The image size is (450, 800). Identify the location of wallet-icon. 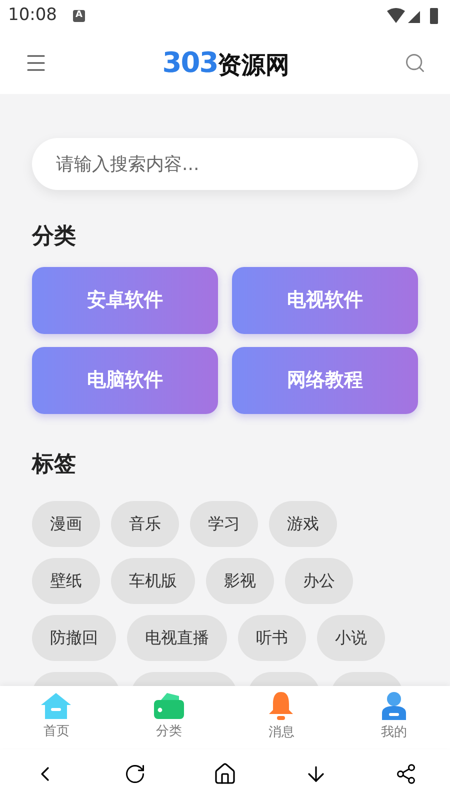
(168, 706).